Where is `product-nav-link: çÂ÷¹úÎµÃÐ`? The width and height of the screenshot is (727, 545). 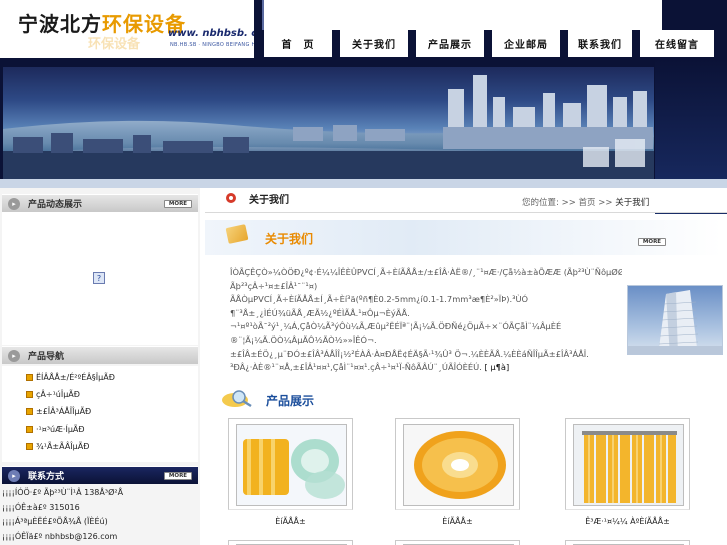
product-nav-link: çÂ÷¹úÎµÃÐ is located at coordinates (53, 394).